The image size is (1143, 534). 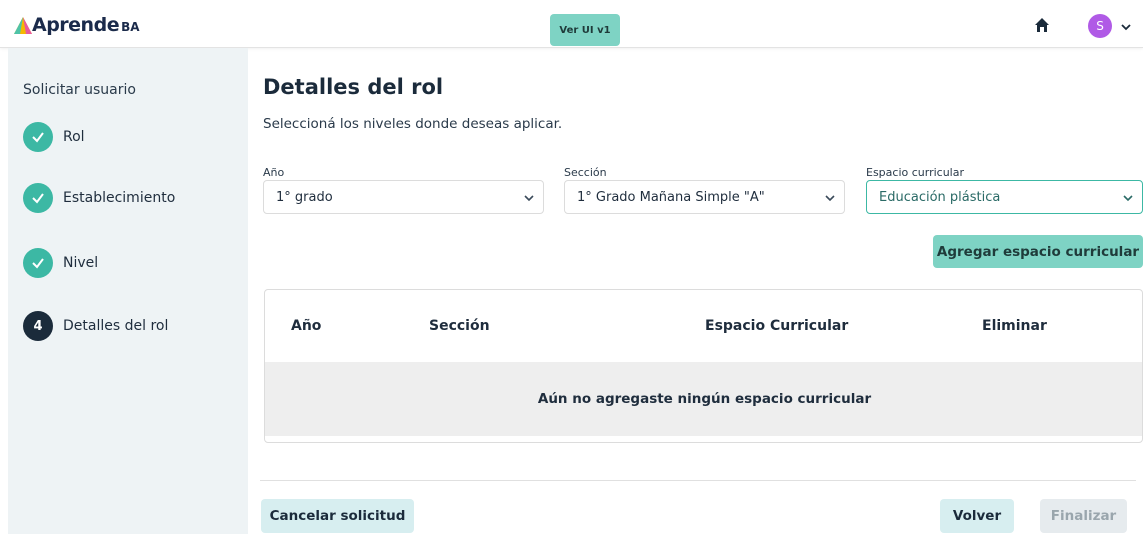 What do you see at coordinates (304, 197) in the screenshot?
I see `anio-value: 1° grado` at bounding box center [304, 197].